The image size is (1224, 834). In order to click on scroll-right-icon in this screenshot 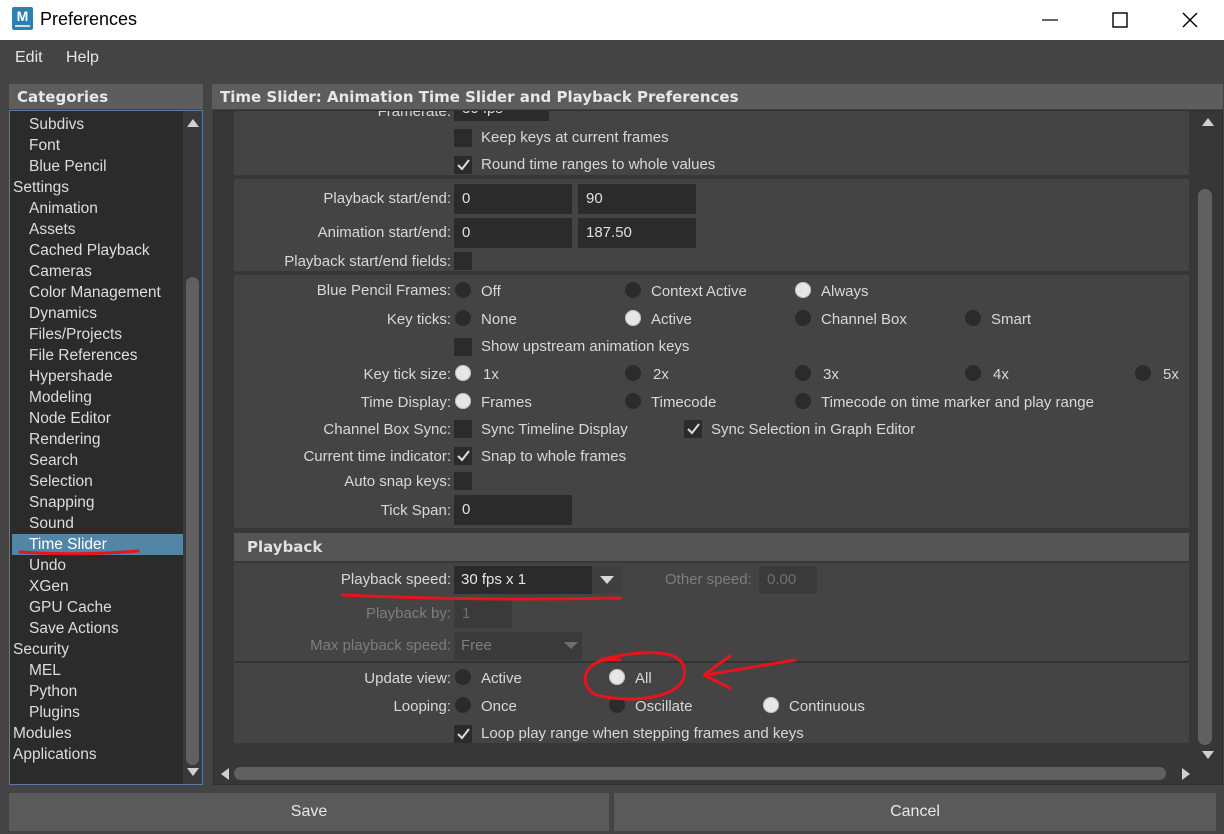, I will do `click(1186, 774)`.